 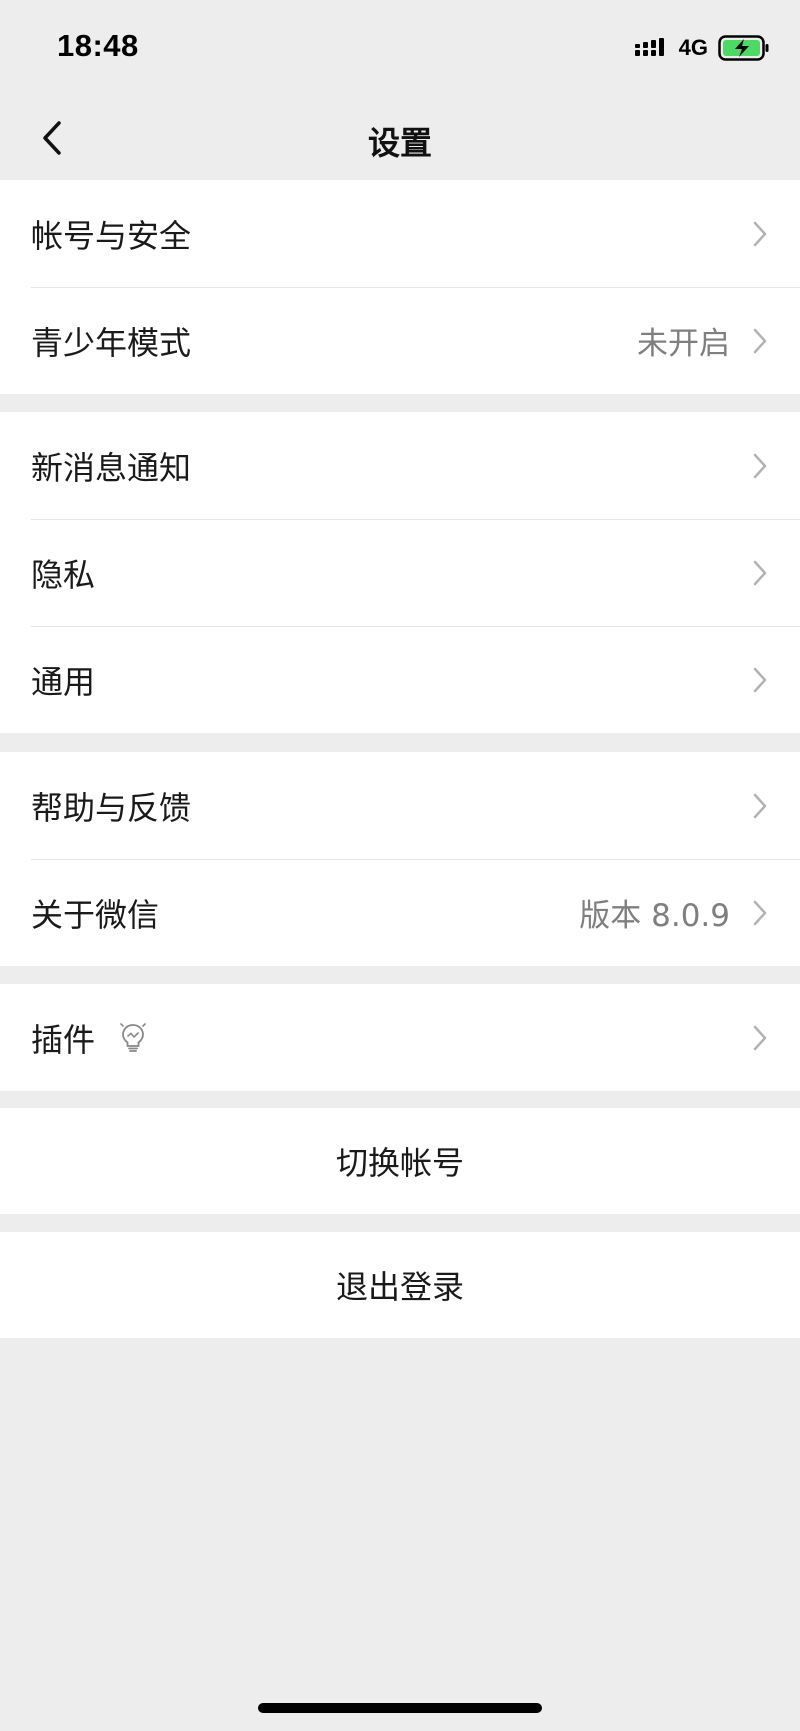 What do you see at coordinates (400, 48) in the screenshot?
I see `status-bar: 18:48 4G` at bounding box center [400, 48].